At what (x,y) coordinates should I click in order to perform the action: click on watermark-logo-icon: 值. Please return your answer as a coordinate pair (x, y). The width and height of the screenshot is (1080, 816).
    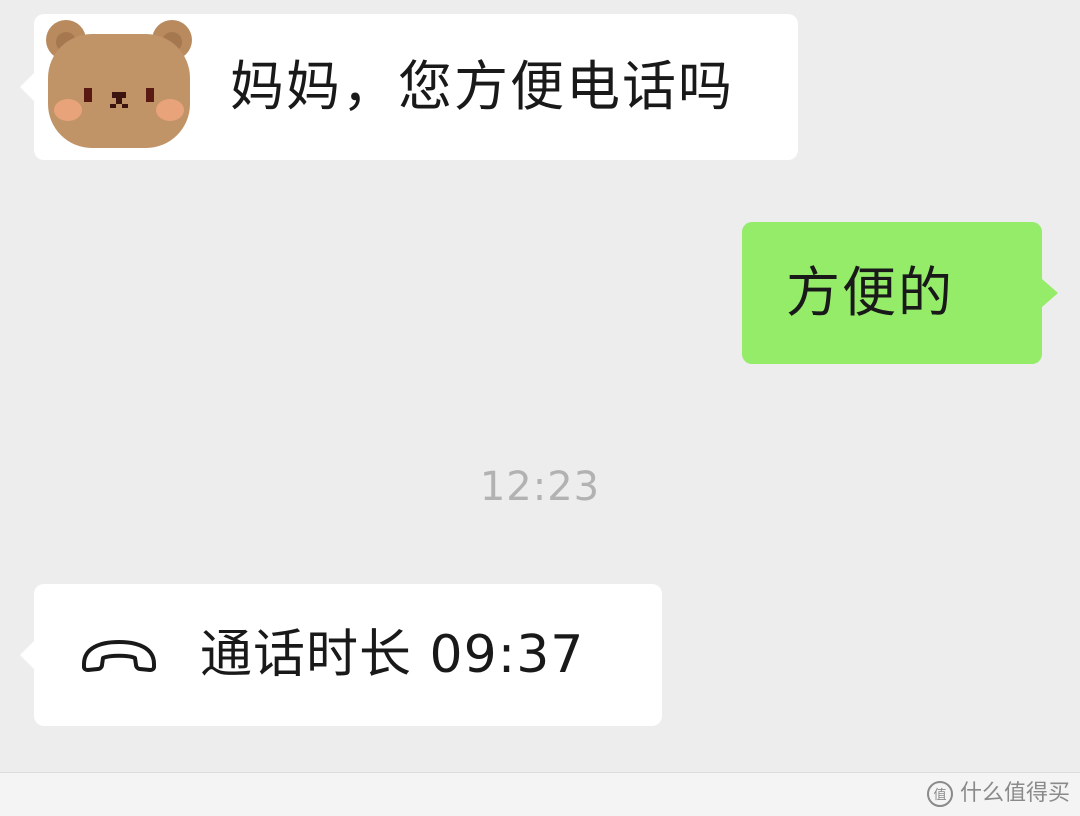
    Looking at the image, I should click on (939, 794).